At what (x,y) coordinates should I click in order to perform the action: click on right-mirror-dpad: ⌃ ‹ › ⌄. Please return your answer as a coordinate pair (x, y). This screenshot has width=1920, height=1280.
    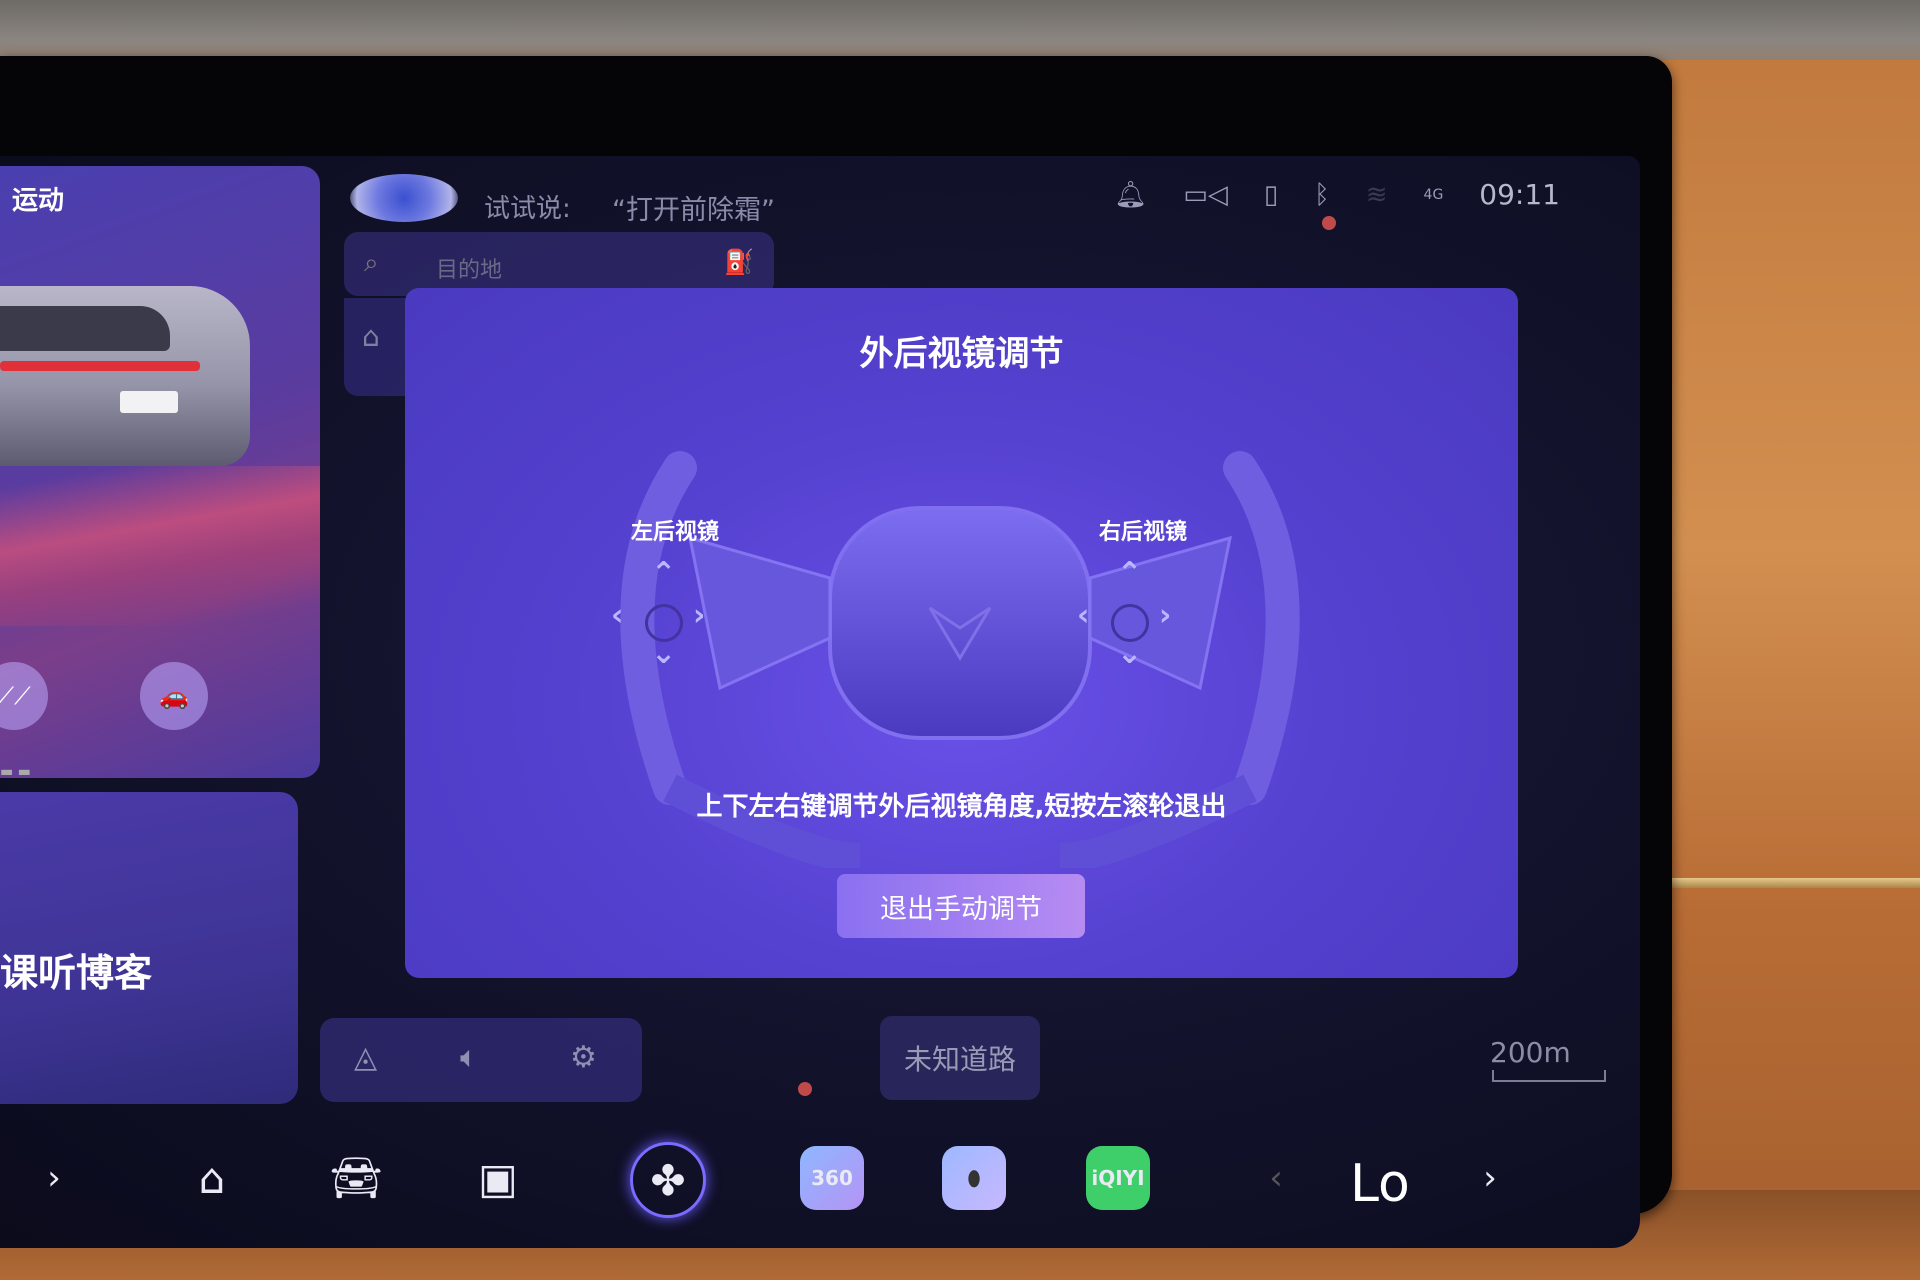
    Looking at the image, I should click on (1127, 613).